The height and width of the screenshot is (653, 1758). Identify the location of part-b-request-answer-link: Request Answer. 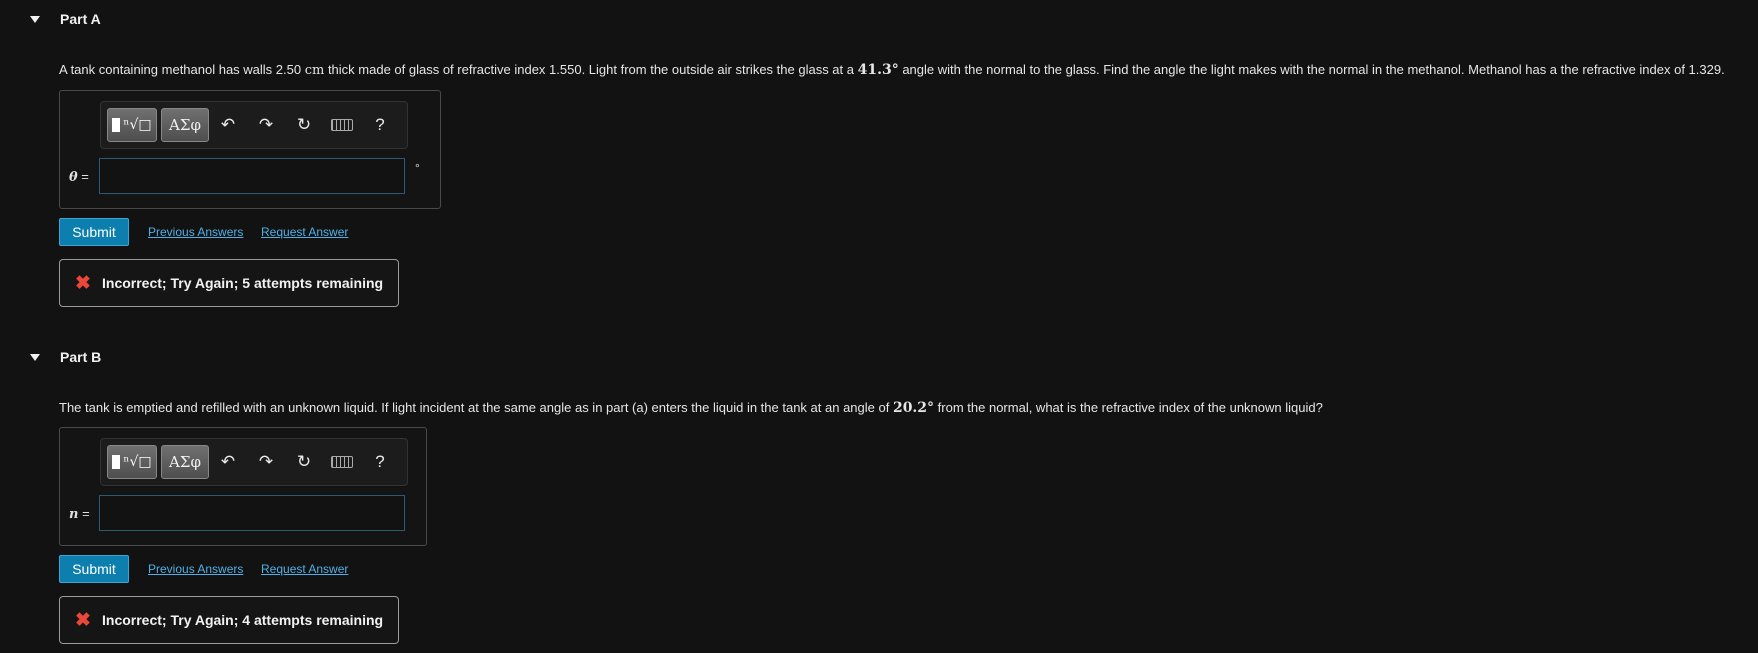
(304, 569).